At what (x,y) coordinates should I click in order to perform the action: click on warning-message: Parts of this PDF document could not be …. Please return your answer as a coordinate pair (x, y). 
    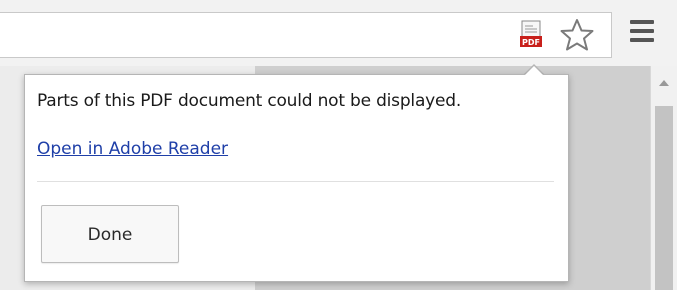
    Looking at the image, I should click on (249, 101).